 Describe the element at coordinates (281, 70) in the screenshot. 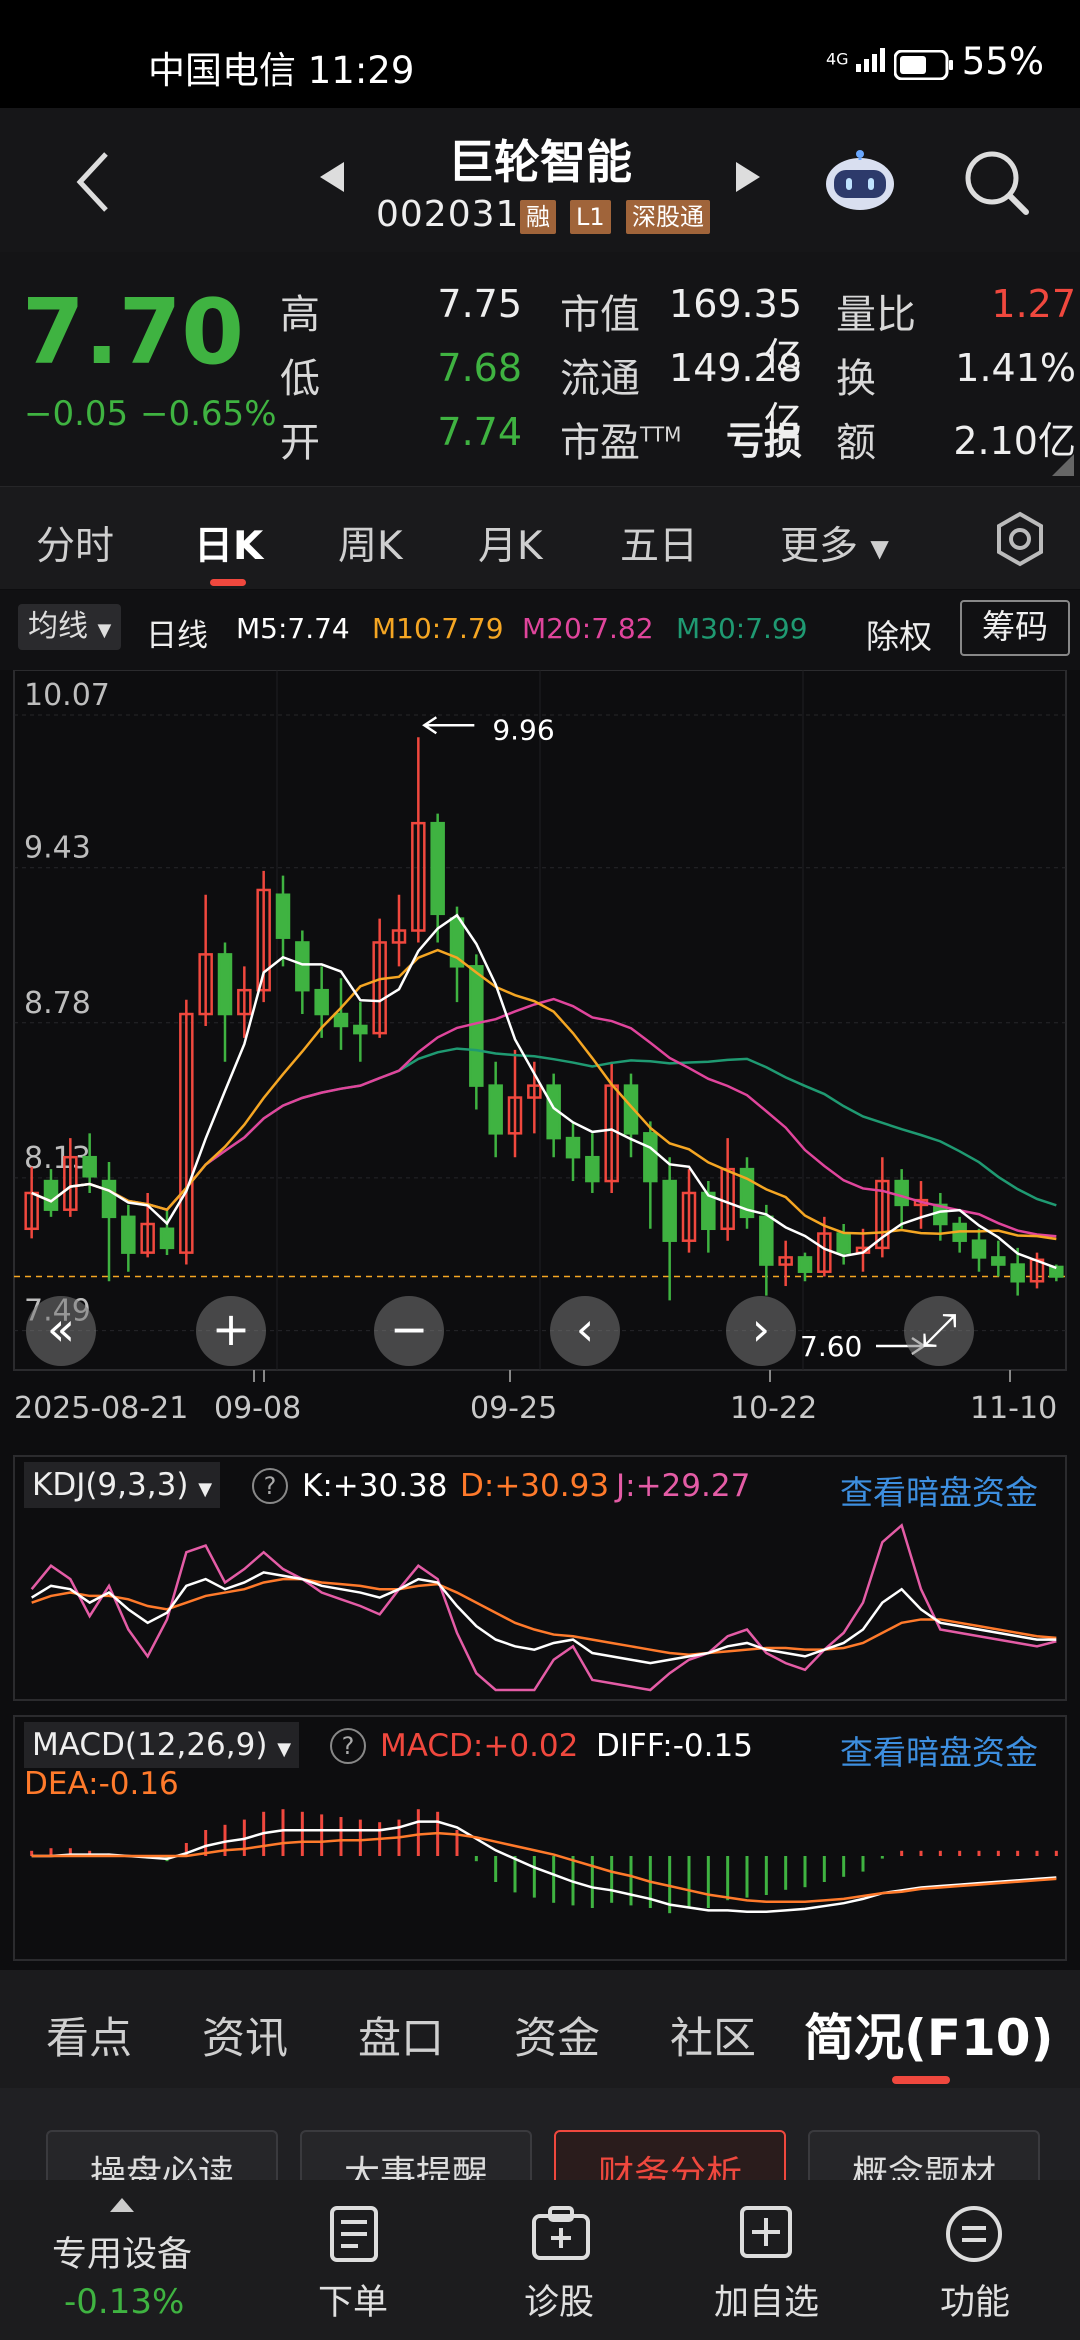

I see `carrier-time: 中国电信 11:29` at that location.